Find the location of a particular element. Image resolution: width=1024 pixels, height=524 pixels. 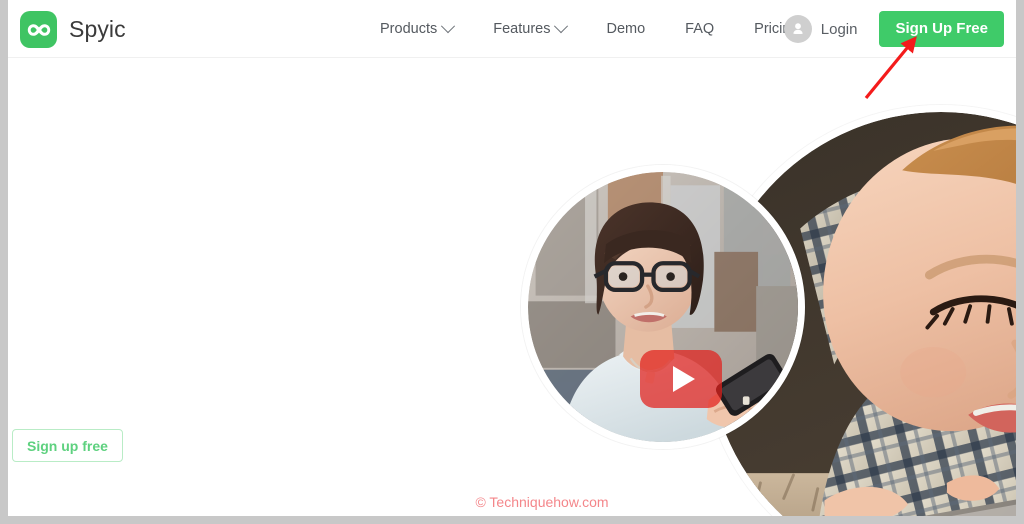

nav-item-label: Products is located at coordinates (409, 29).